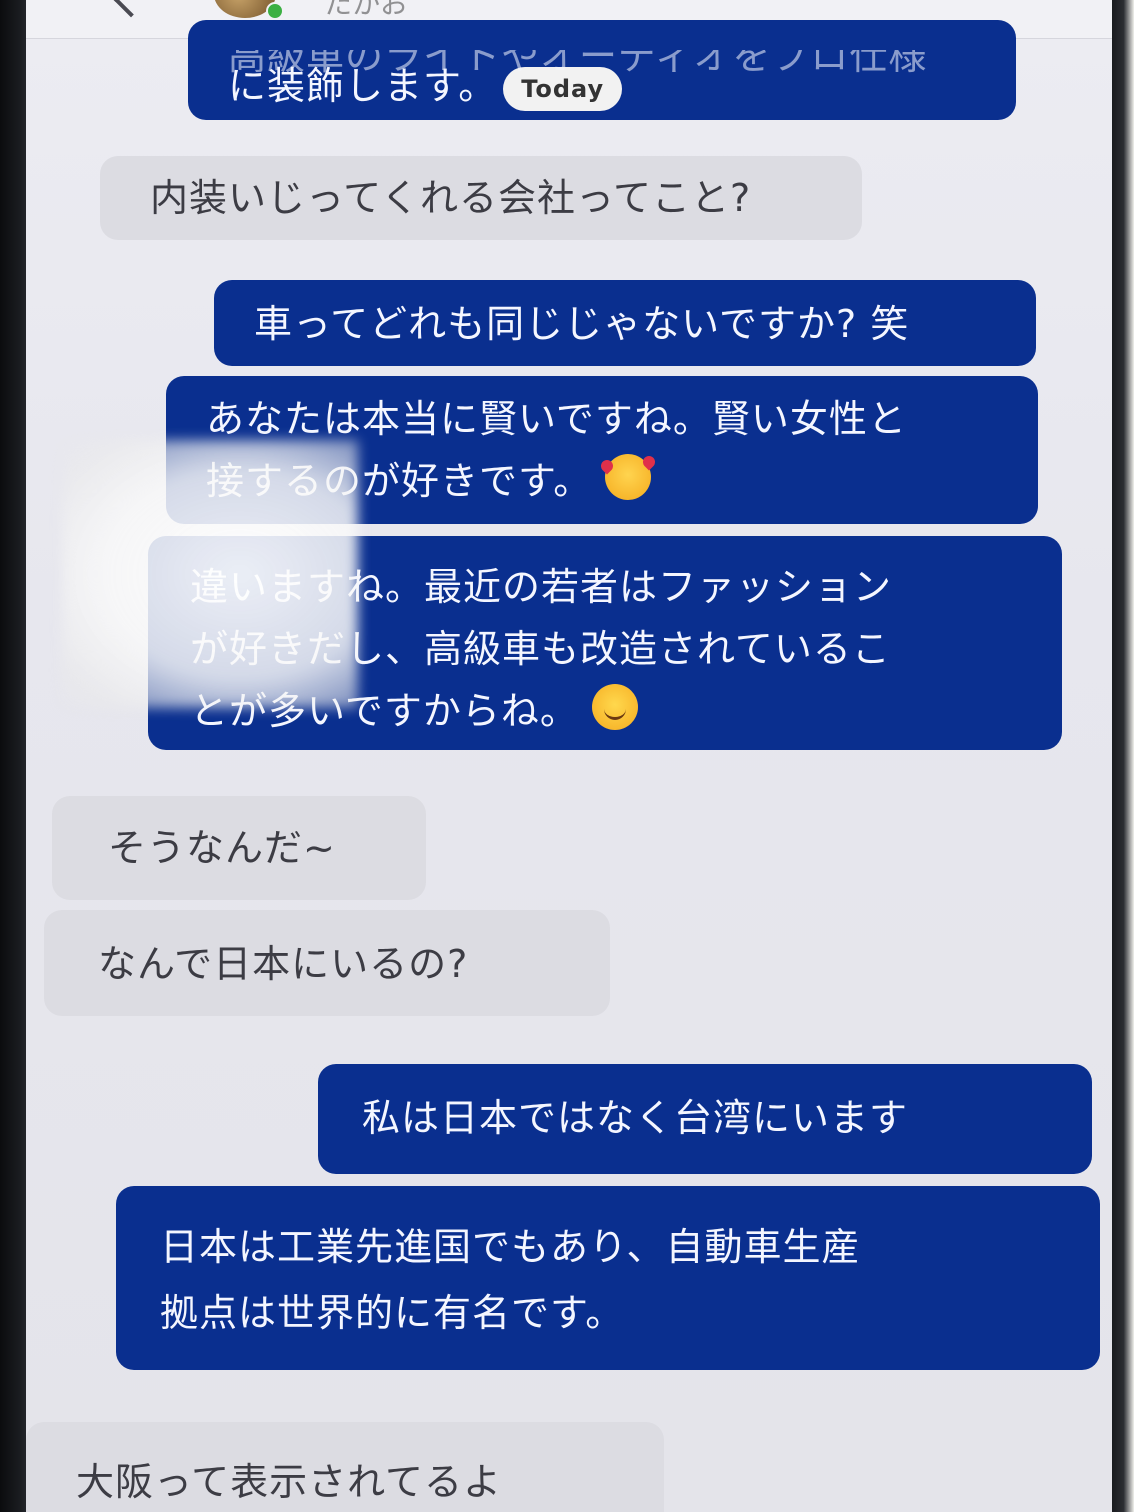 Image resolution: width=1134 pixels, height=1512 pixels. Describe the element at coordinates (540, 649) in the screenshot. I see `message-text-line: が好きだし、高級車も改造されているこ` at that location.